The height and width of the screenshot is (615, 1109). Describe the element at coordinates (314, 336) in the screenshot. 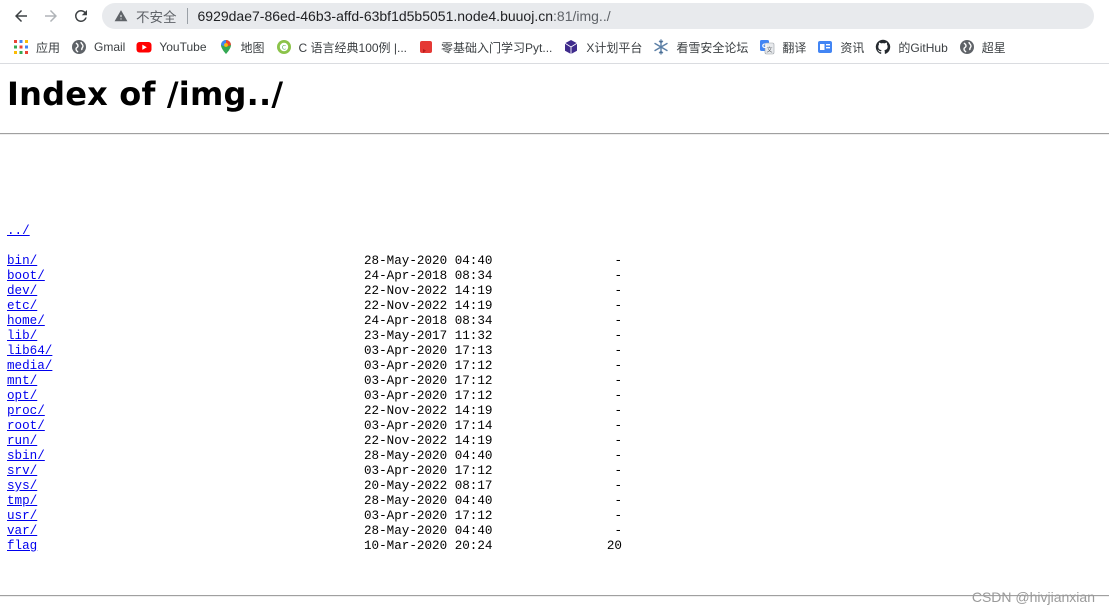

I see `table-row: lib/23-May-2017 11:32 -` at that location.